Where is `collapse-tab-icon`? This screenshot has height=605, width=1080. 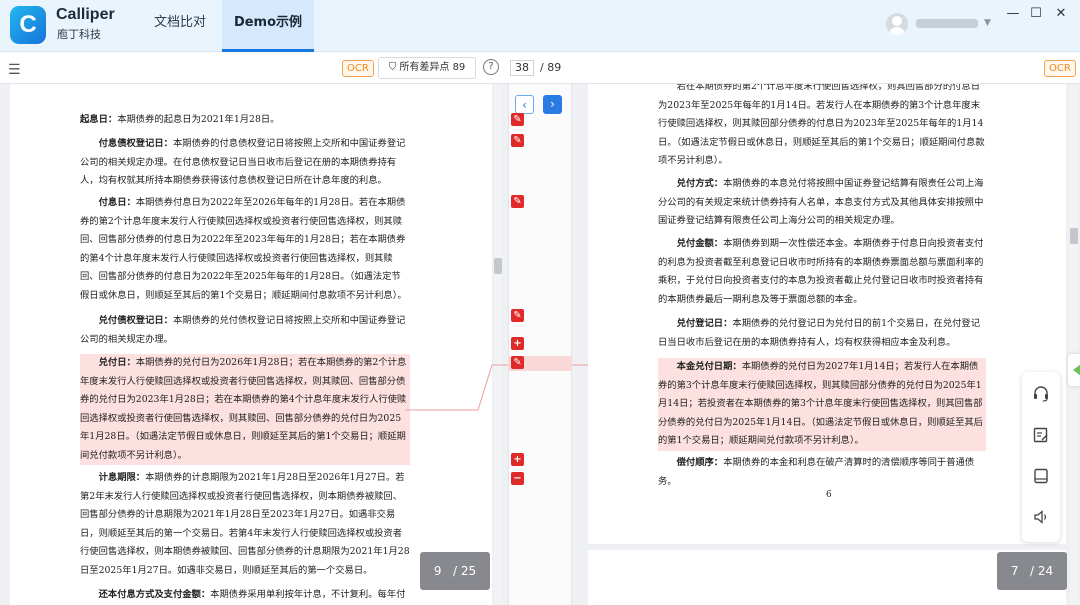 collapse-tab-icon is located at coordinates (1074, 370).